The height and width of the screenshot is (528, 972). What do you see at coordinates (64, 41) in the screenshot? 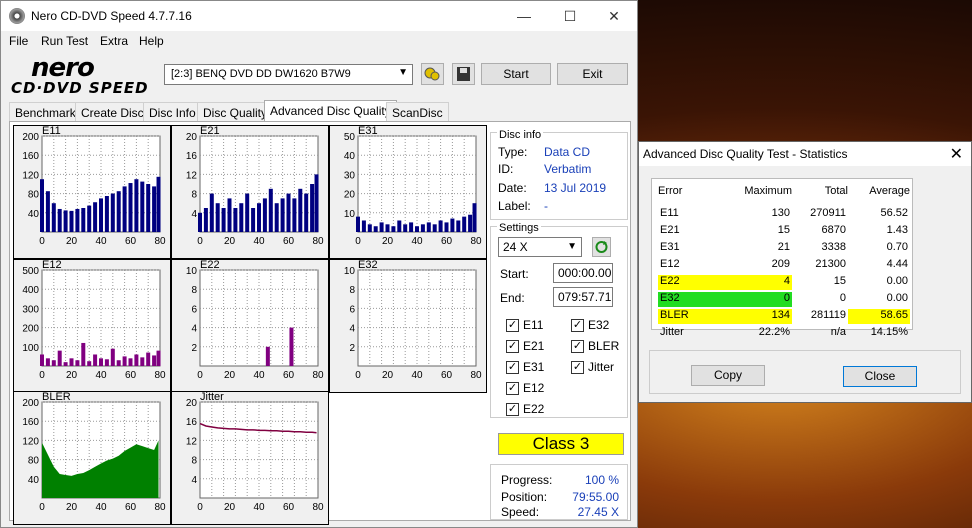
I see `menu-run-test: Run Test` at bounding box center [64, 41].